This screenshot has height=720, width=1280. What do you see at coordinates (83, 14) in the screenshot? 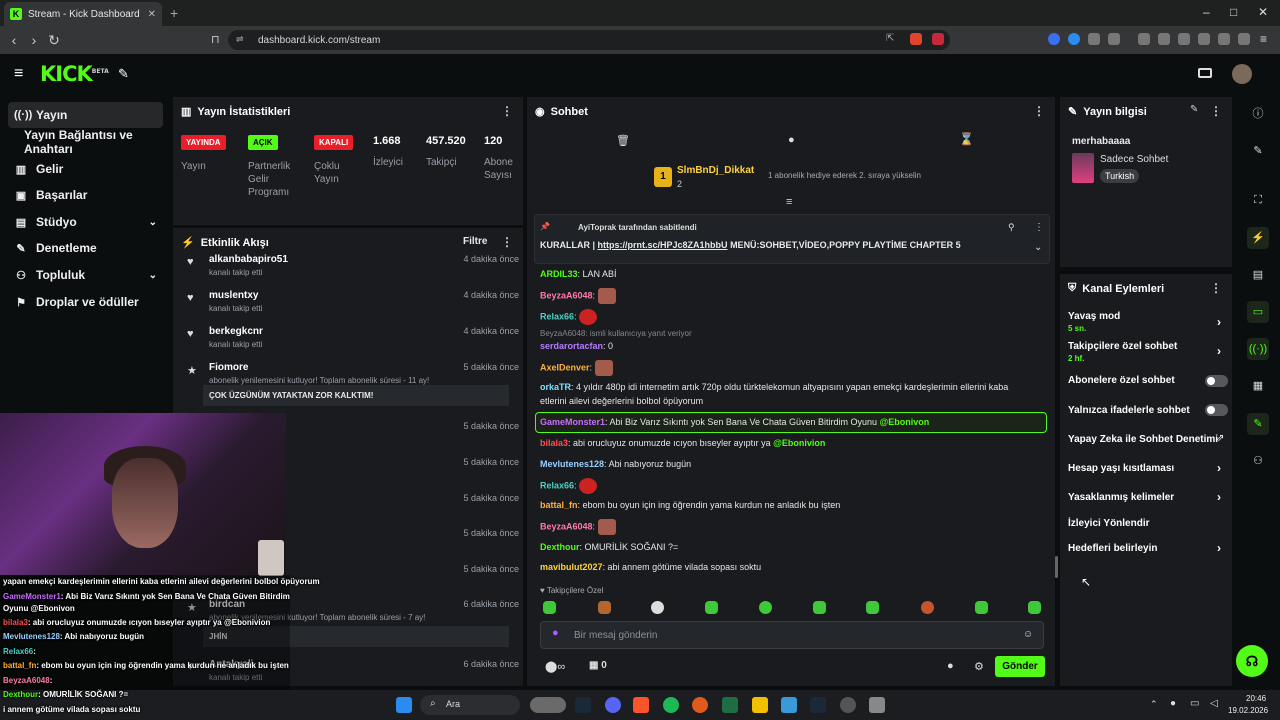
I see `browser-tab: K Stream - Kick Dashboard ✕` at bounding box center [83, 14].